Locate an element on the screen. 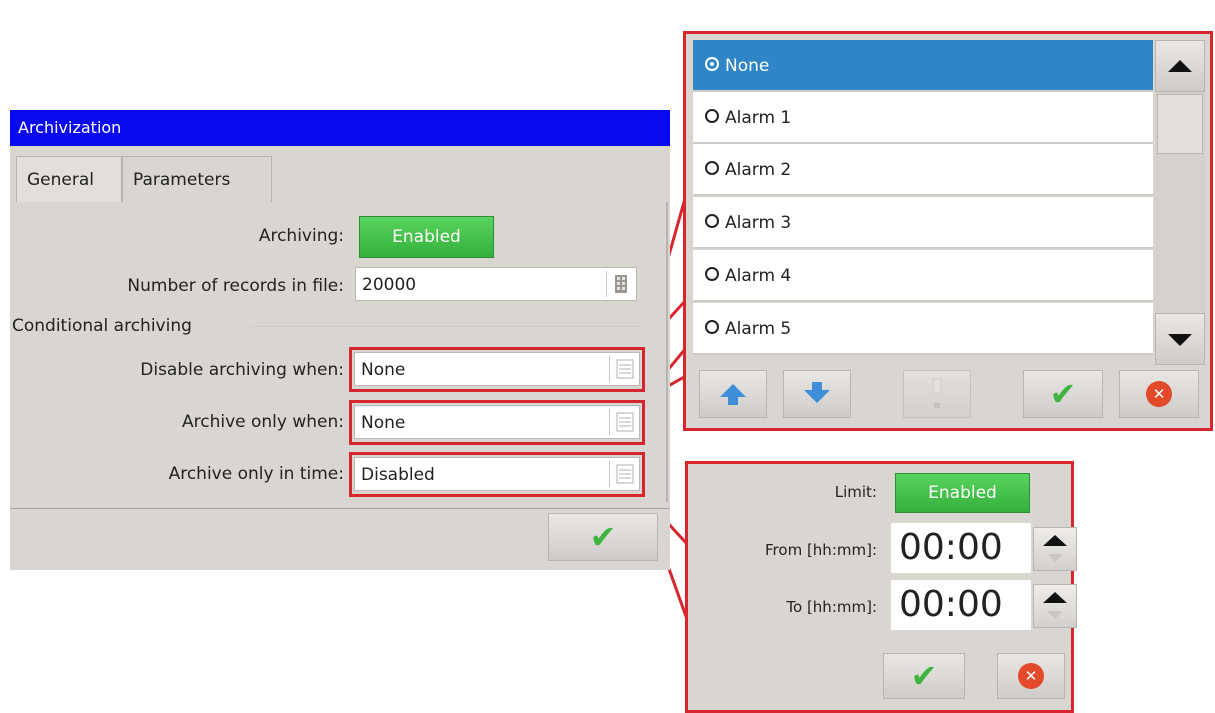 This screenshot has height=713, width=1215. ok-button: ✔ is located at coordinates (603, 537).